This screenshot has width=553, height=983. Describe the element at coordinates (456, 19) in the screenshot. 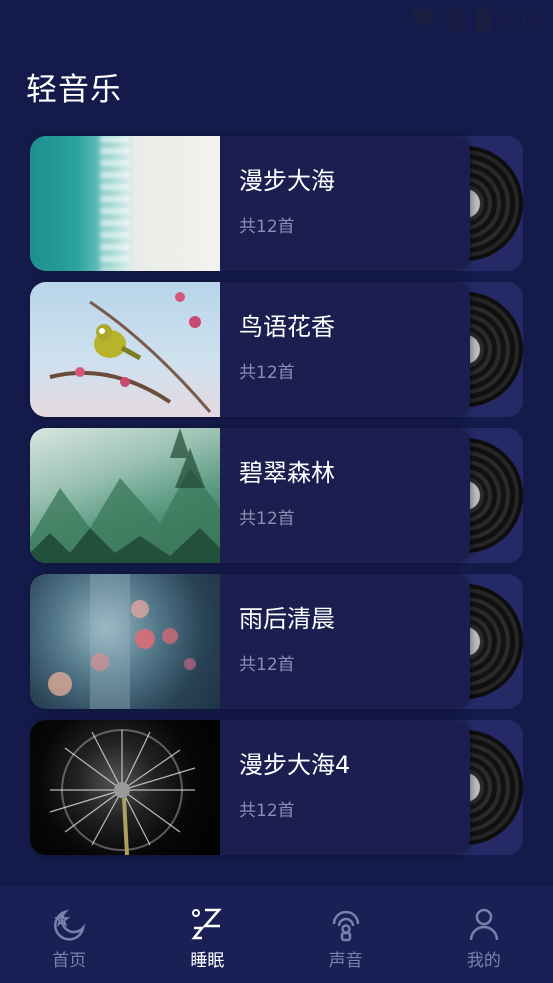

I see `no-sim-icon` at that location.